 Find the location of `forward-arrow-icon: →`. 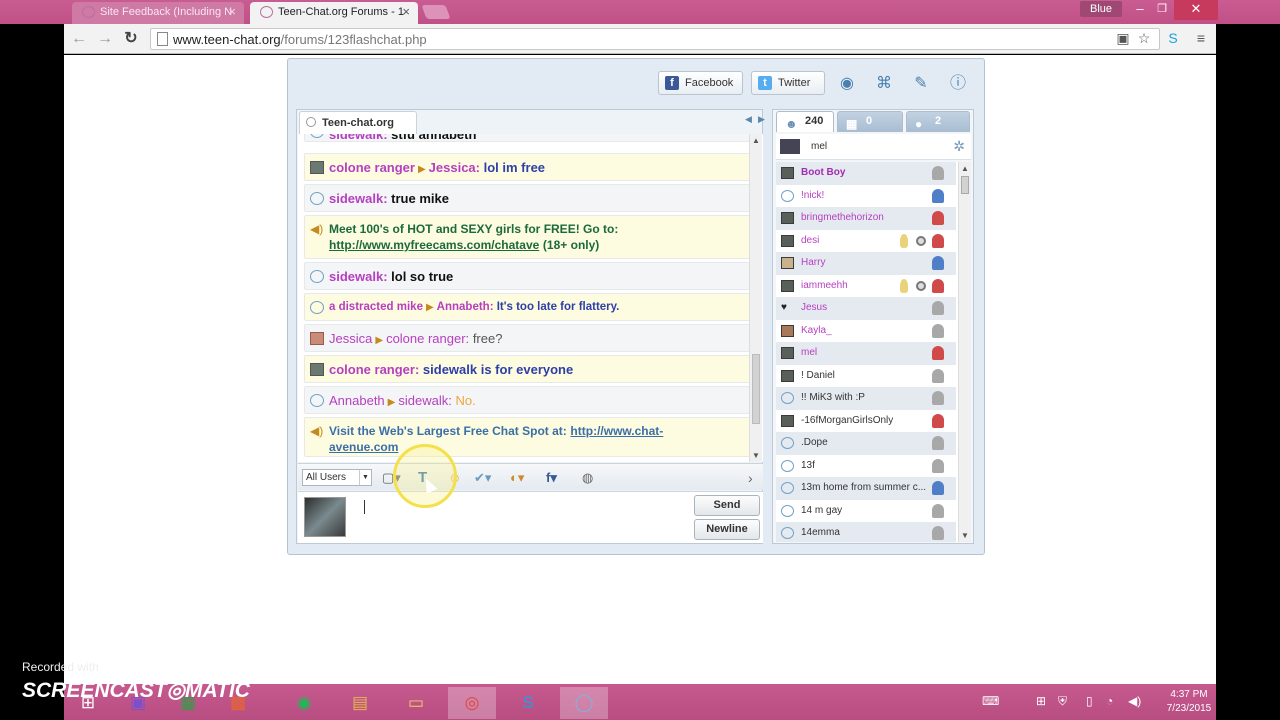

forward-arrow-icon: → is located at coordinates (105, 39).